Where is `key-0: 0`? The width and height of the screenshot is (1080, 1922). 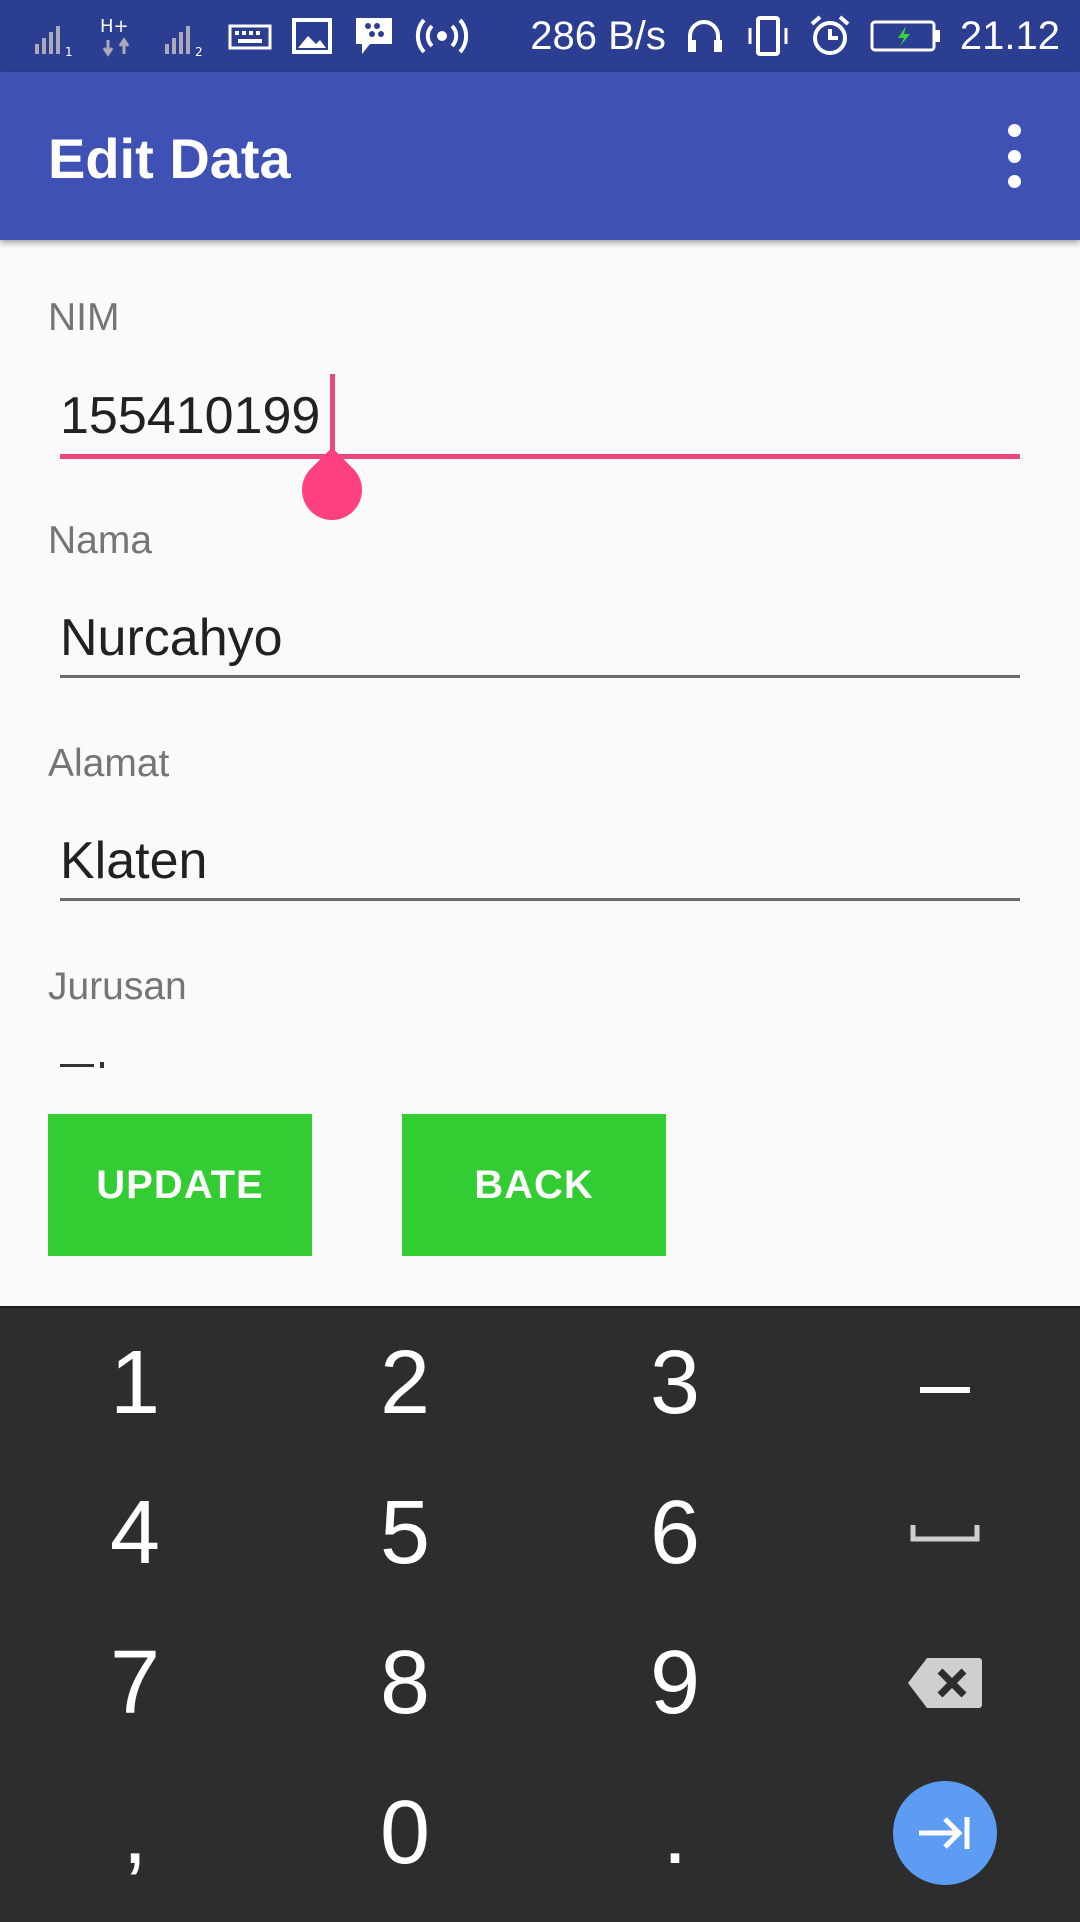
key-0: 0 is located at coordinates (405, 1833).